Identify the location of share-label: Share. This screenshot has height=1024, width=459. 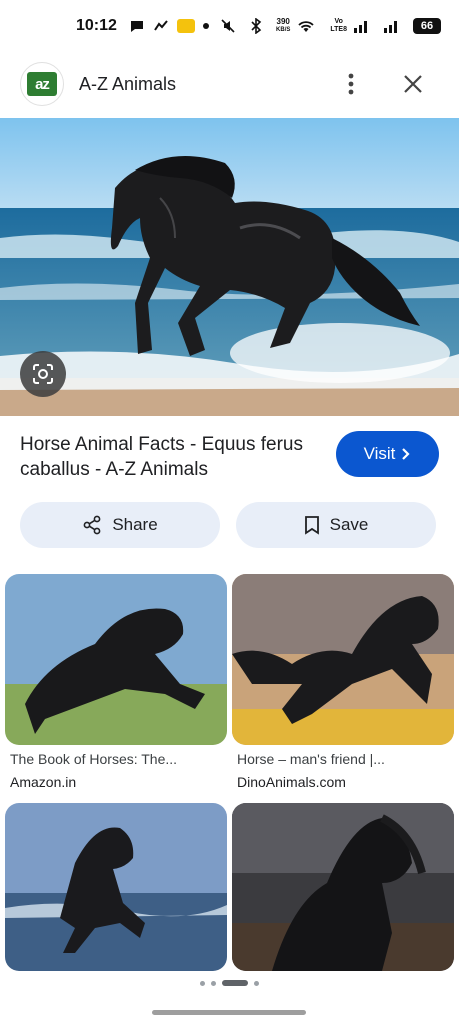
(135, 524).